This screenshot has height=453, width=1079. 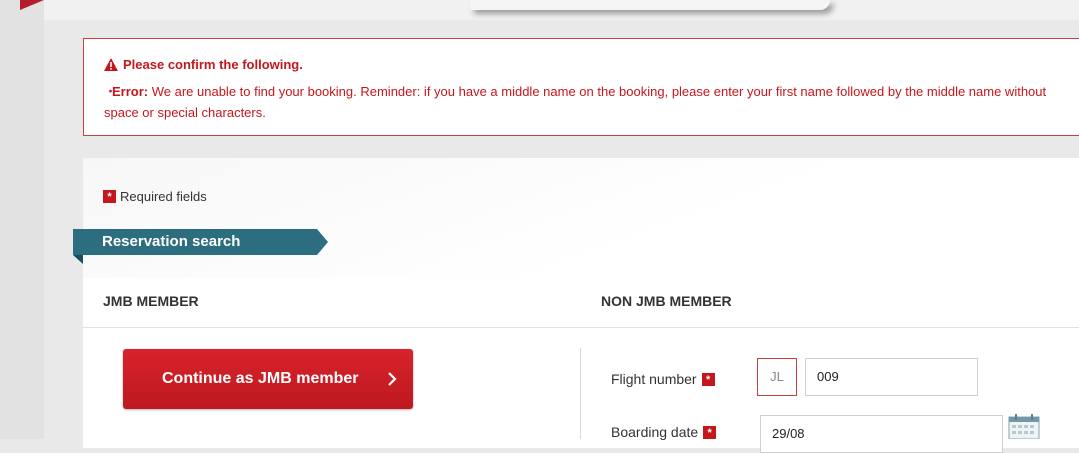 I want to click on decorative-corner, so click(x=32, y=5).